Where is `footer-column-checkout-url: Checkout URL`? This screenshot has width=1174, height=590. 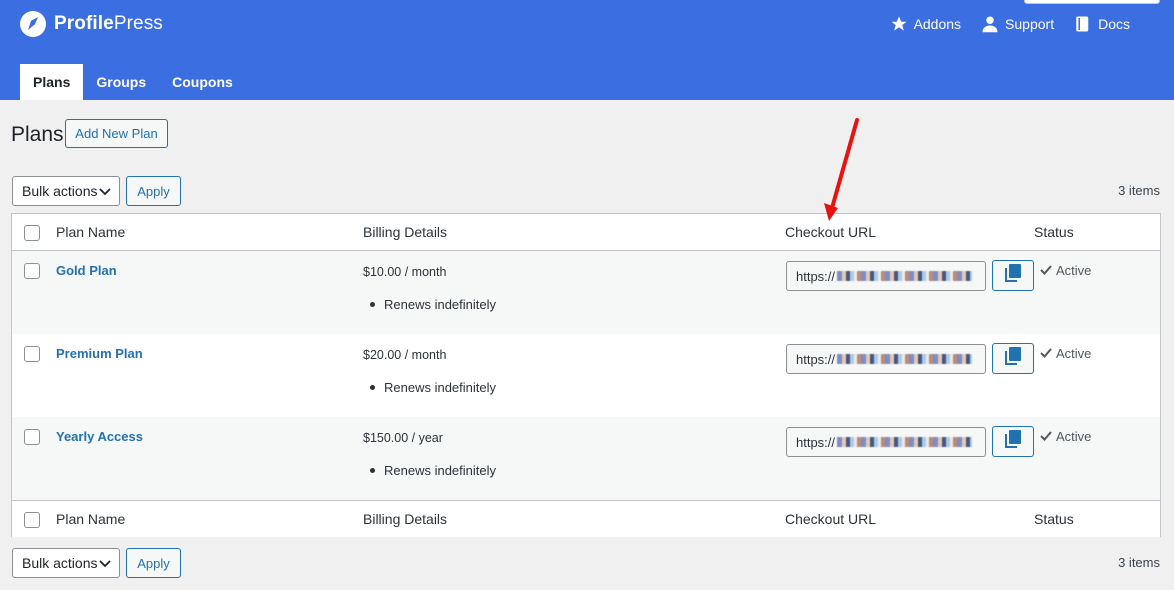
footer-column-checkout-url: Checkout URL is located at coordinates (831, 519).